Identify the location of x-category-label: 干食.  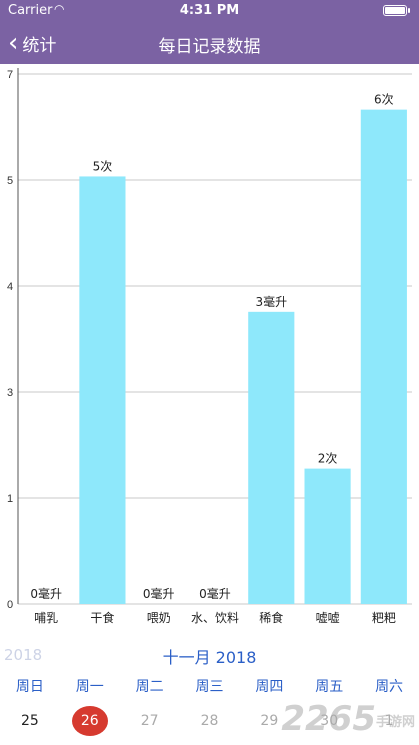
(102, 617).